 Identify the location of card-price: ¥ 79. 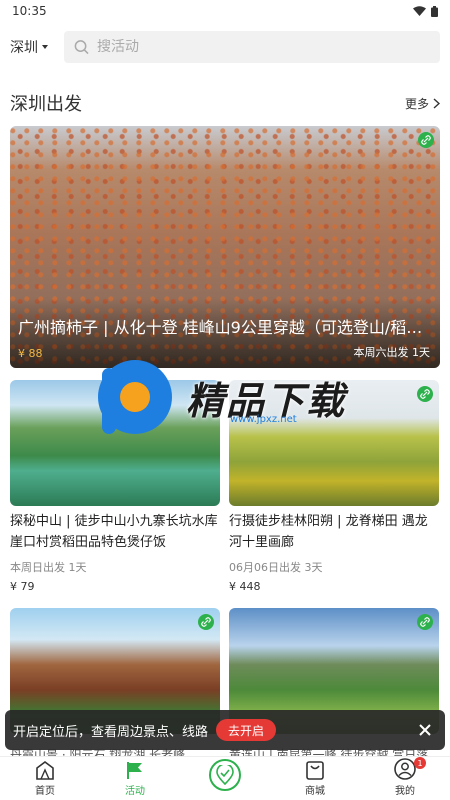
(22, 586).